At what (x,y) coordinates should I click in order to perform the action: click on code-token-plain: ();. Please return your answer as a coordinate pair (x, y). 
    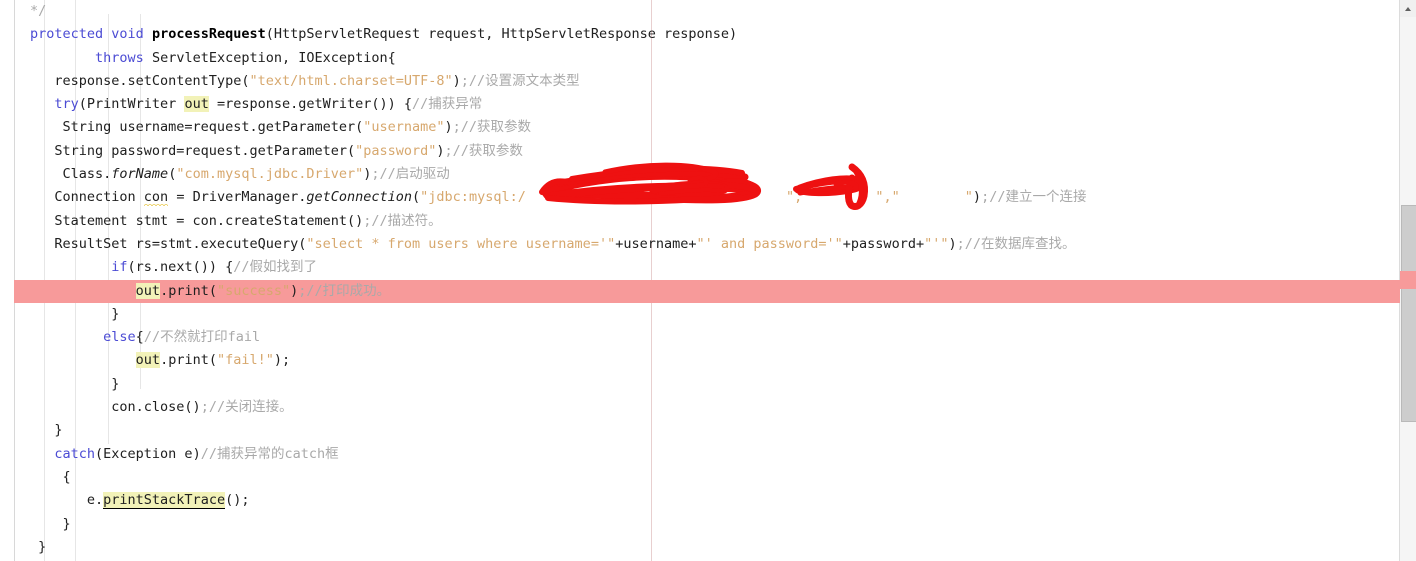
    Looking at the image, I should click on (237, 500).